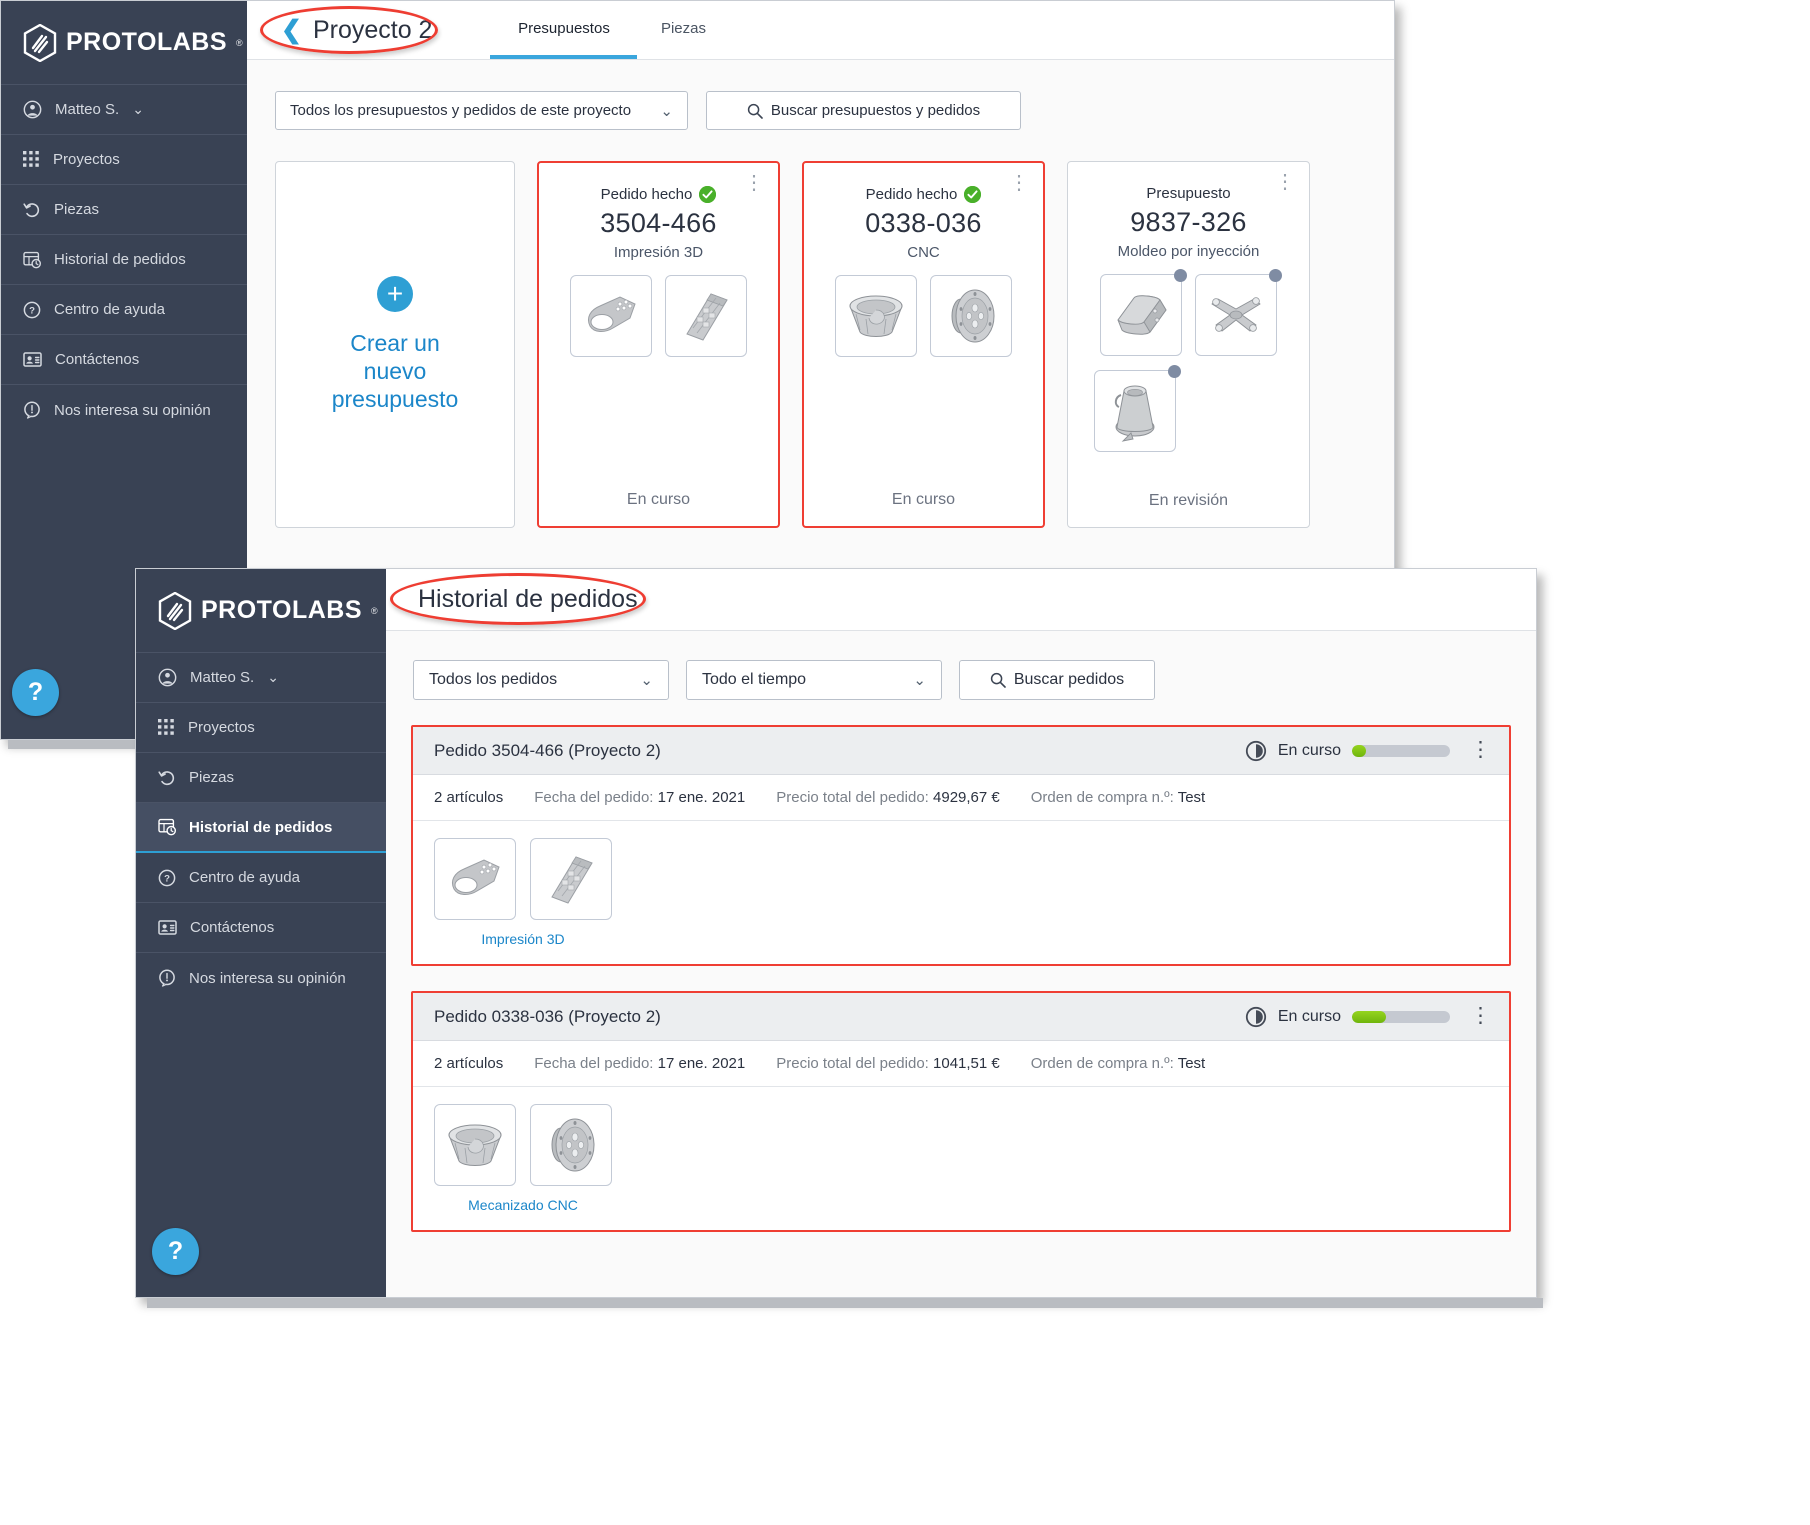 Image resolution: width=1810 pixels, height=1525 pixels. Describe the element at coordinates (1188, 193) in the screenshot. I see `card-status-top: Presupuesto` at that location.